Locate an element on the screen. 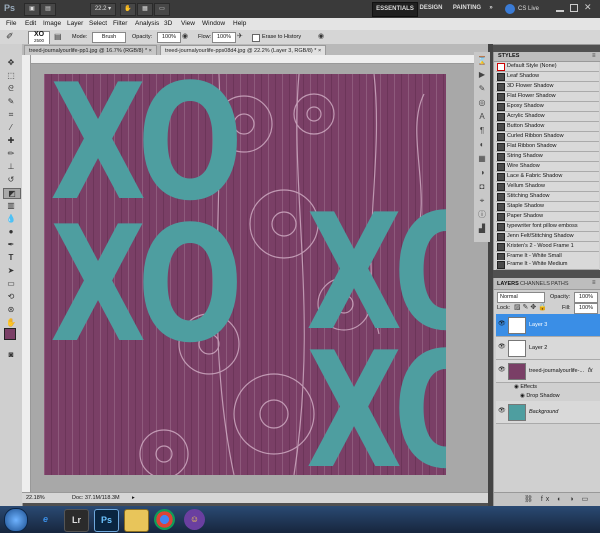 Image resolution: width=600 pixels, height=533 pixels. opacity-field: 100% is located at coordinates (169, 37).